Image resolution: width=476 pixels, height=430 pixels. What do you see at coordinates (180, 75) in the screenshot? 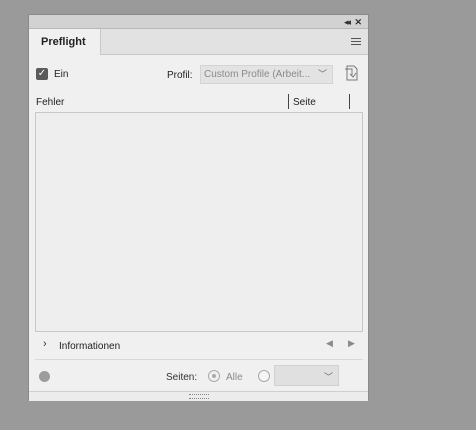
I see `profile-label: Profil:` at bounding box center [180, 75].